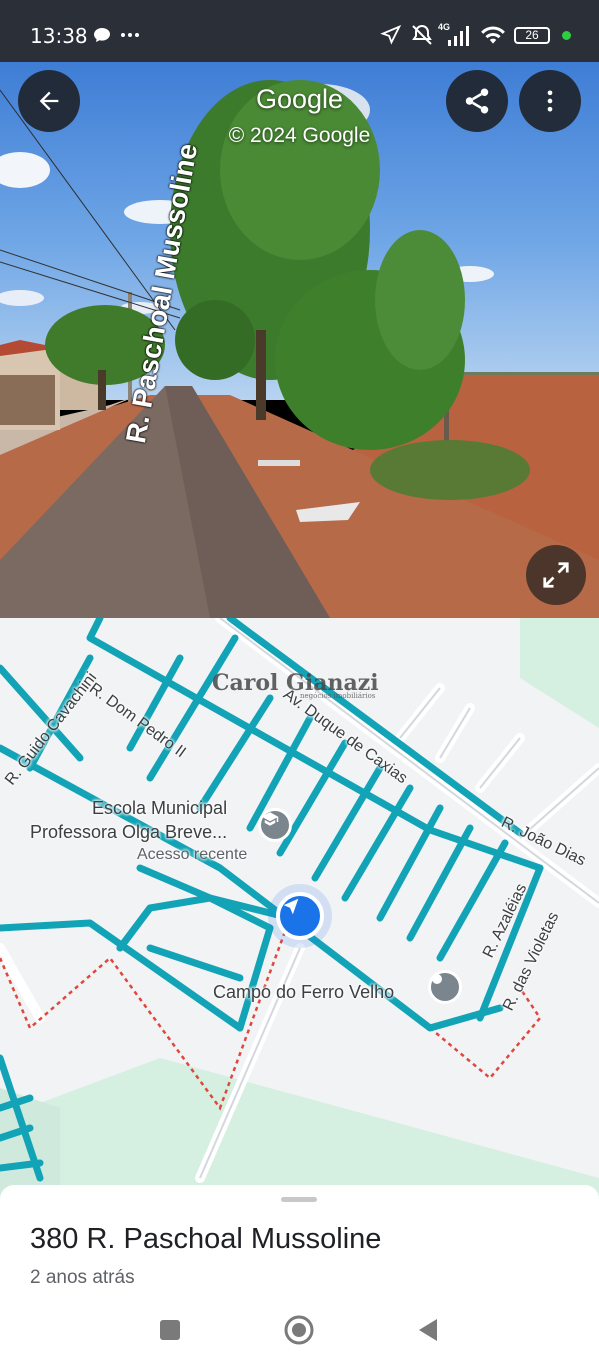 This screenshot has width=599, height=1366. What do you see at coordinates (59, 36) in the screenshot?
I see `status-time: 13:38` at bounding box center [59, 36].